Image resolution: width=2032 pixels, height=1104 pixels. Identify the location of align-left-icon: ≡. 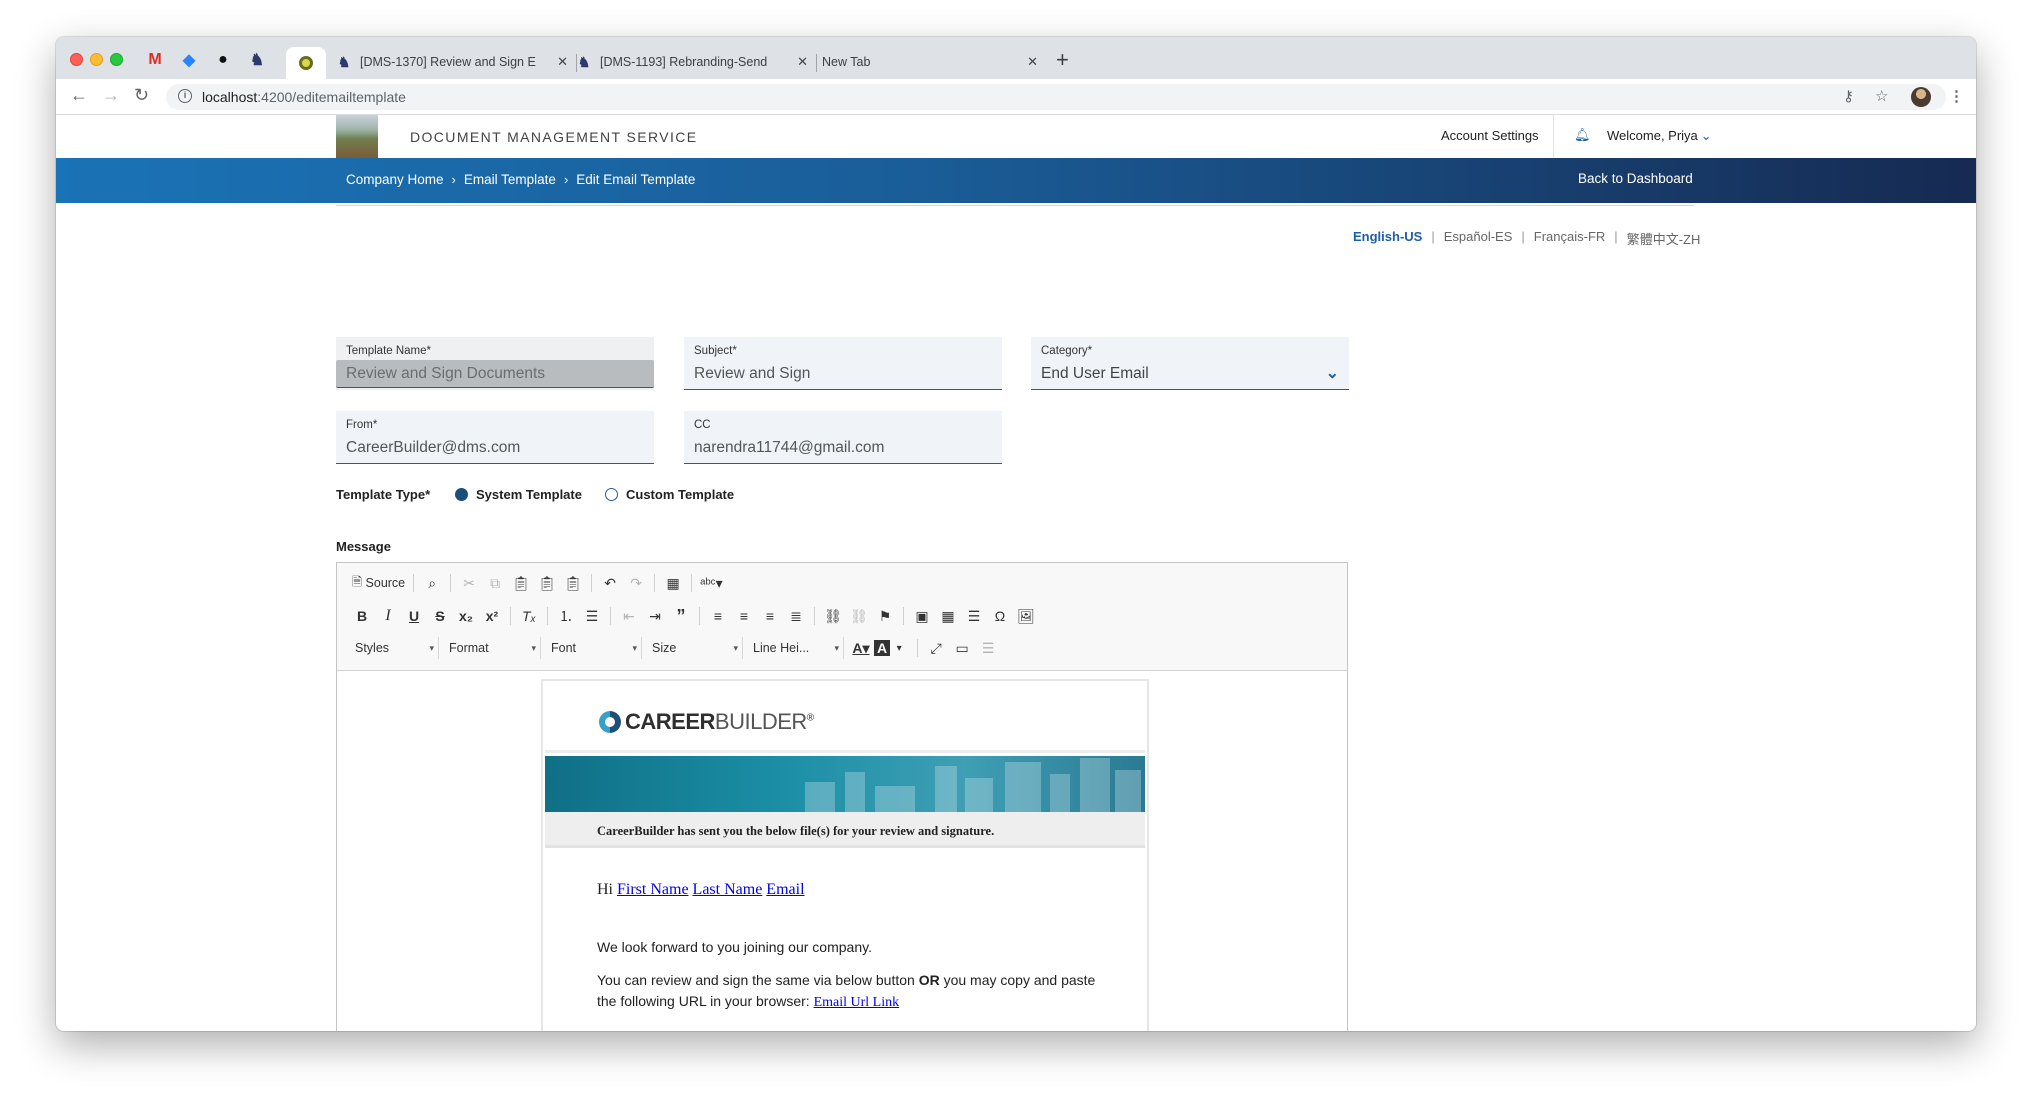
(718, 616).